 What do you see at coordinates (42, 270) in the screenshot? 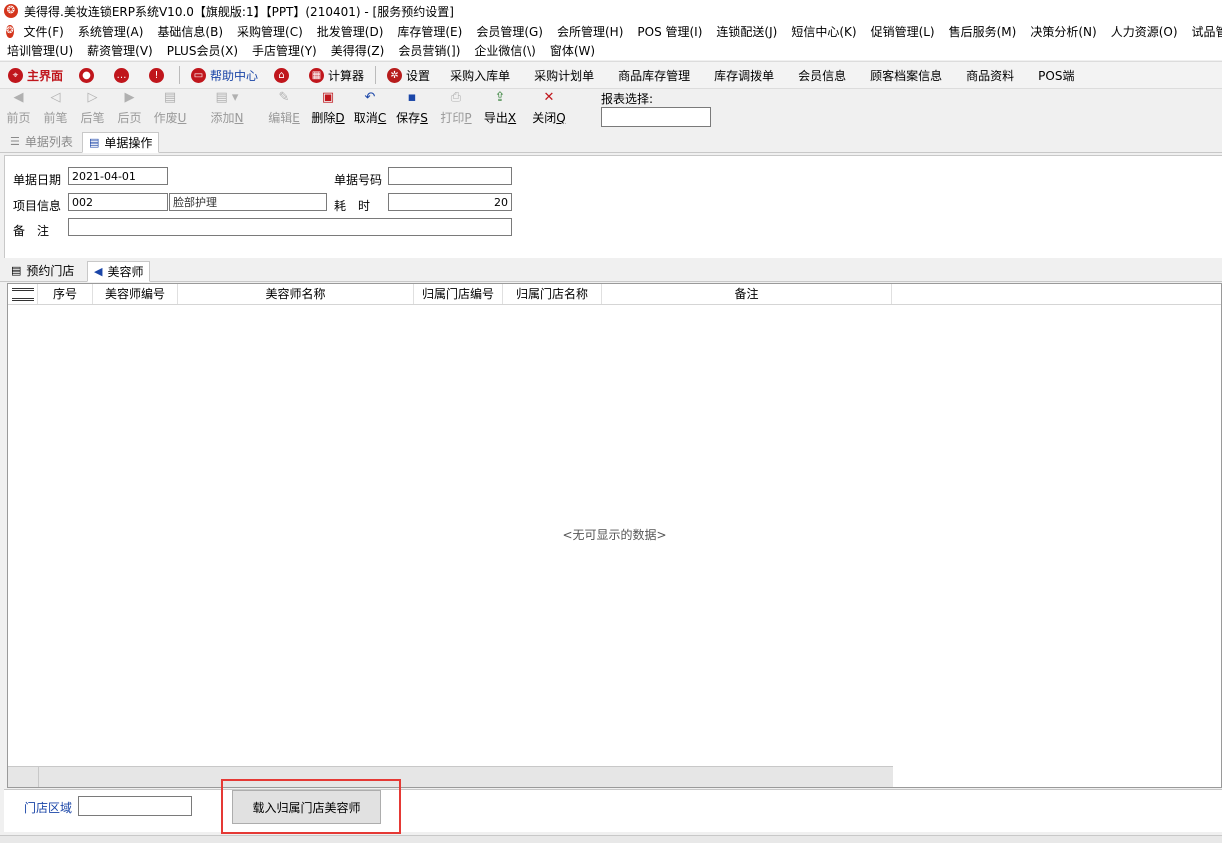
I see `tab-booking-store: ▤ 预约门店` at bounding box center [42, 270].